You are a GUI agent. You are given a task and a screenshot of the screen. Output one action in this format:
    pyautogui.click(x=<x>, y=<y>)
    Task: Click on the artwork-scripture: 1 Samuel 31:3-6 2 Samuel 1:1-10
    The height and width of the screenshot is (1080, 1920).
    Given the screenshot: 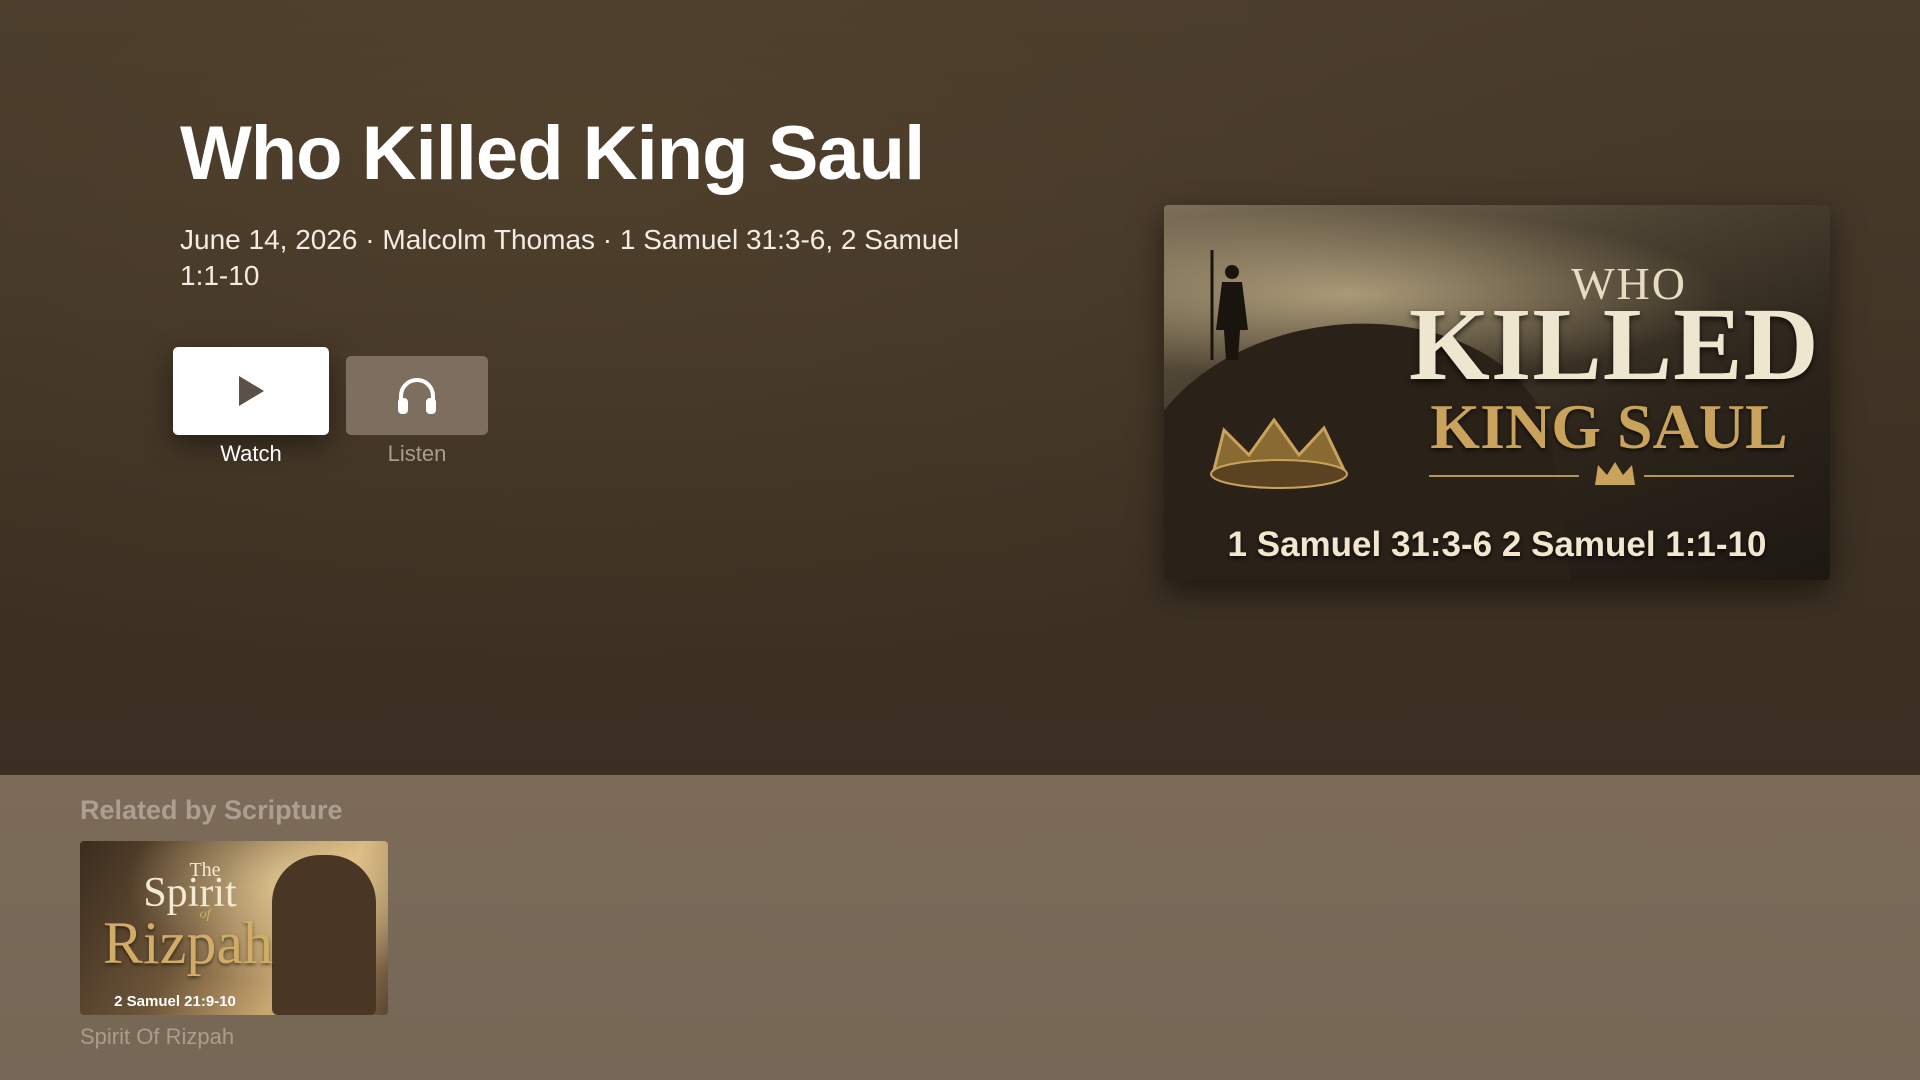 What is the action you would take?
    pyautogui.click(x=1497, y=544)
    